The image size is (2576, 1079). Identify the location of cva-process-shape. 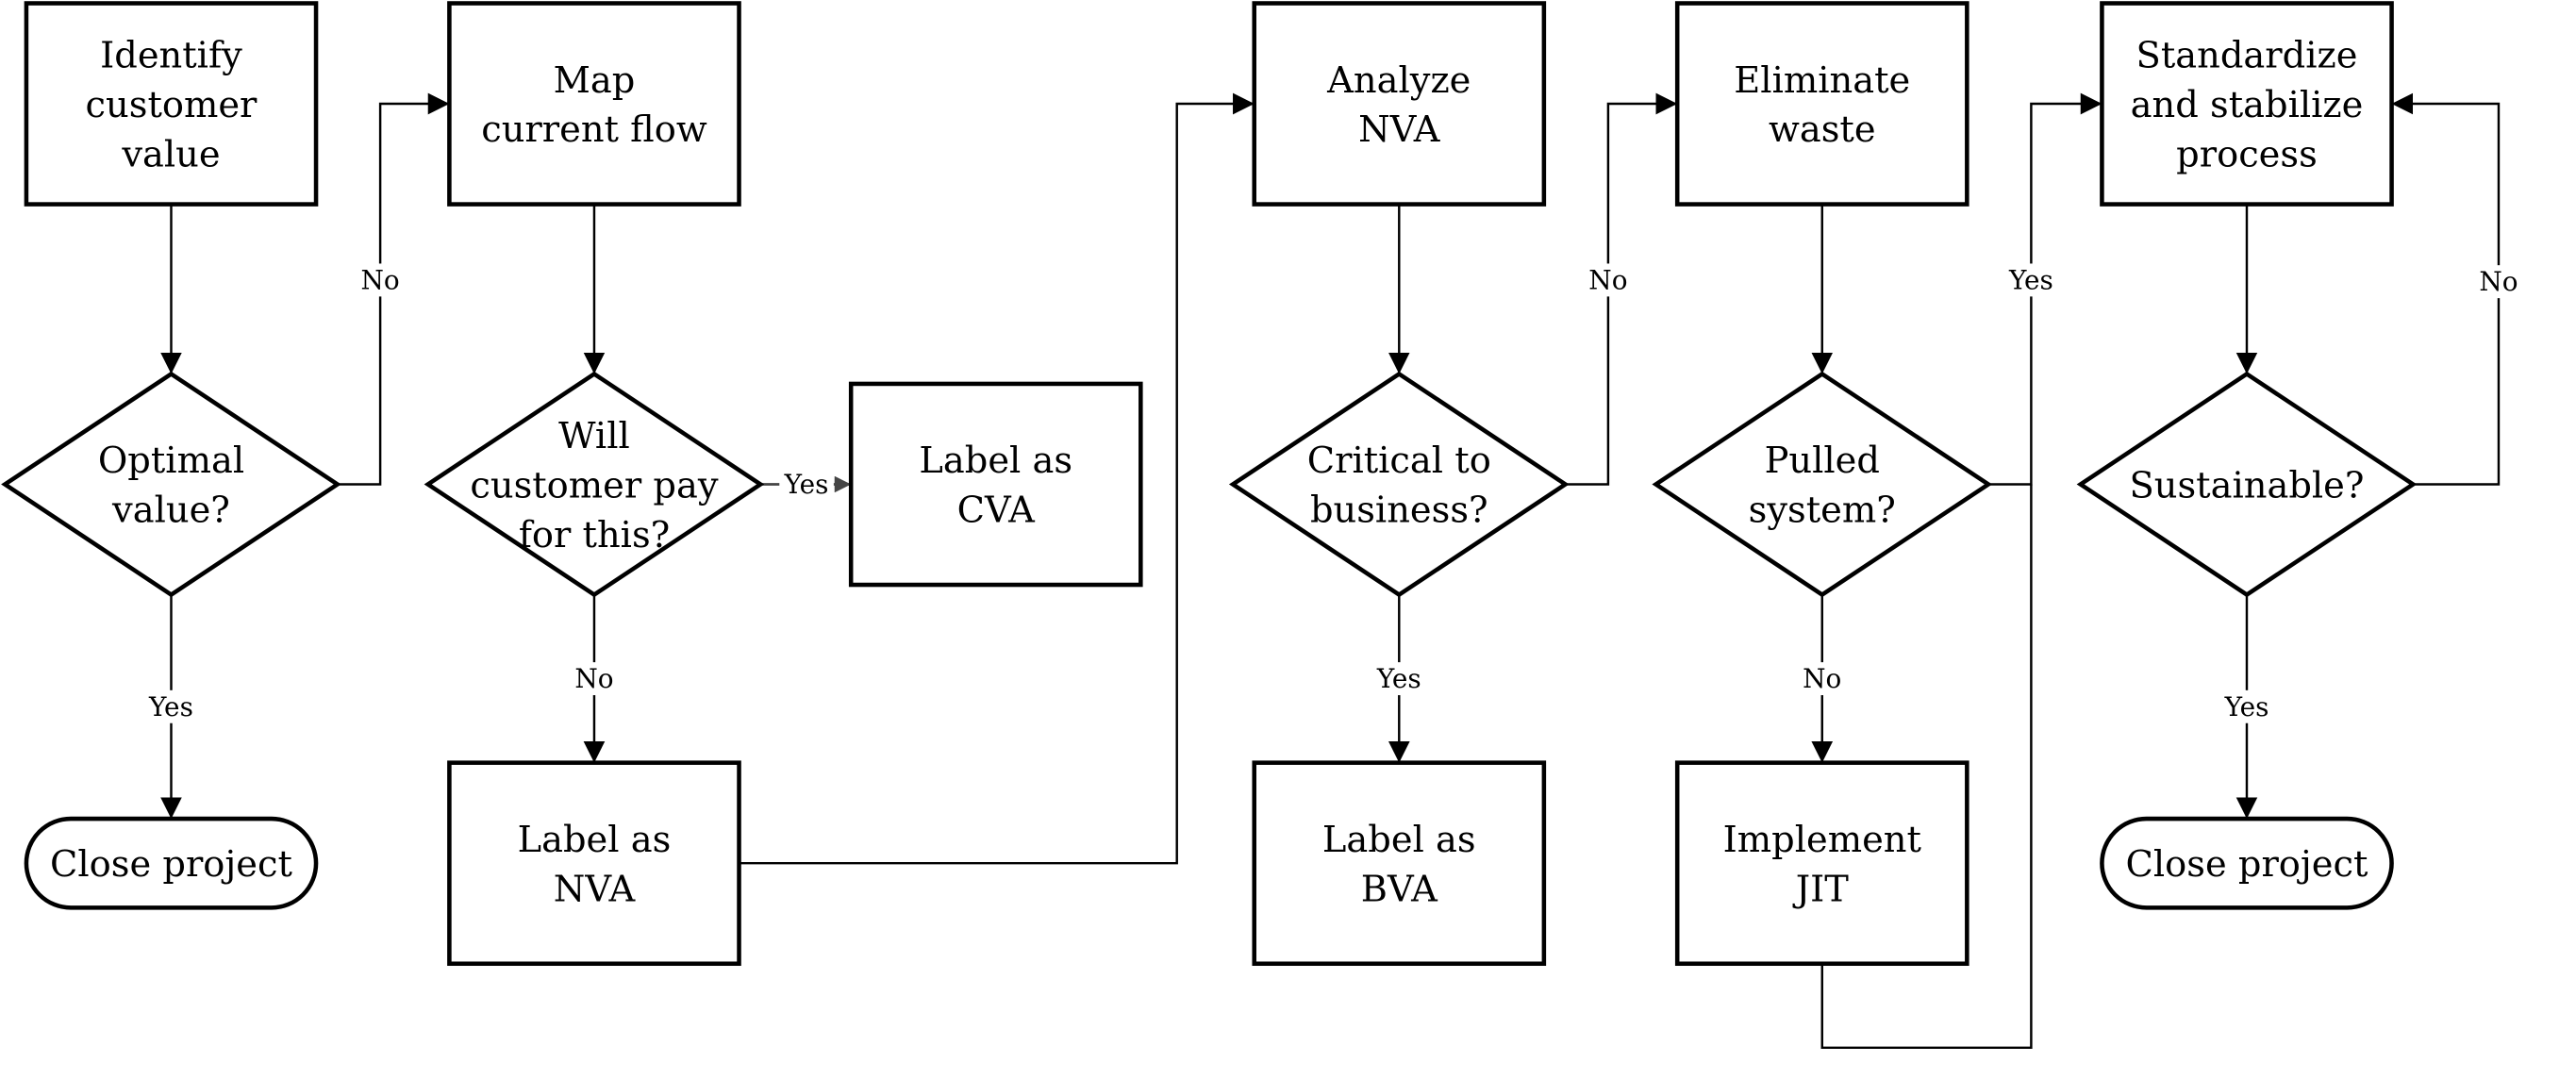
(995, 485).